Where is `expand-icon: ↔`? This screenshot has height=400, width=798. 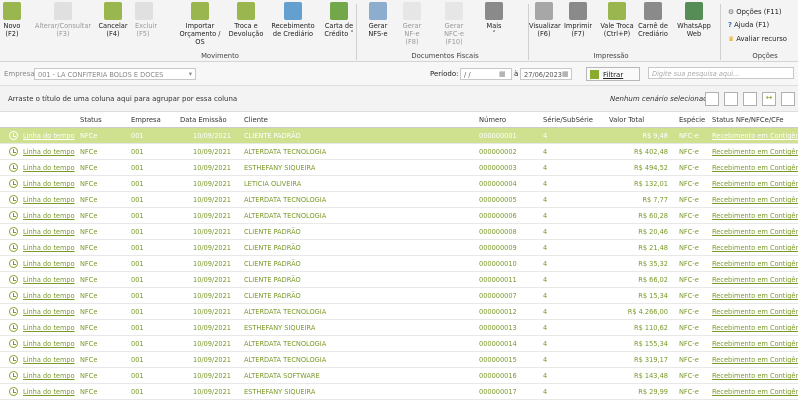 expand-icon: ↔ is located at coordinates (769, 99).